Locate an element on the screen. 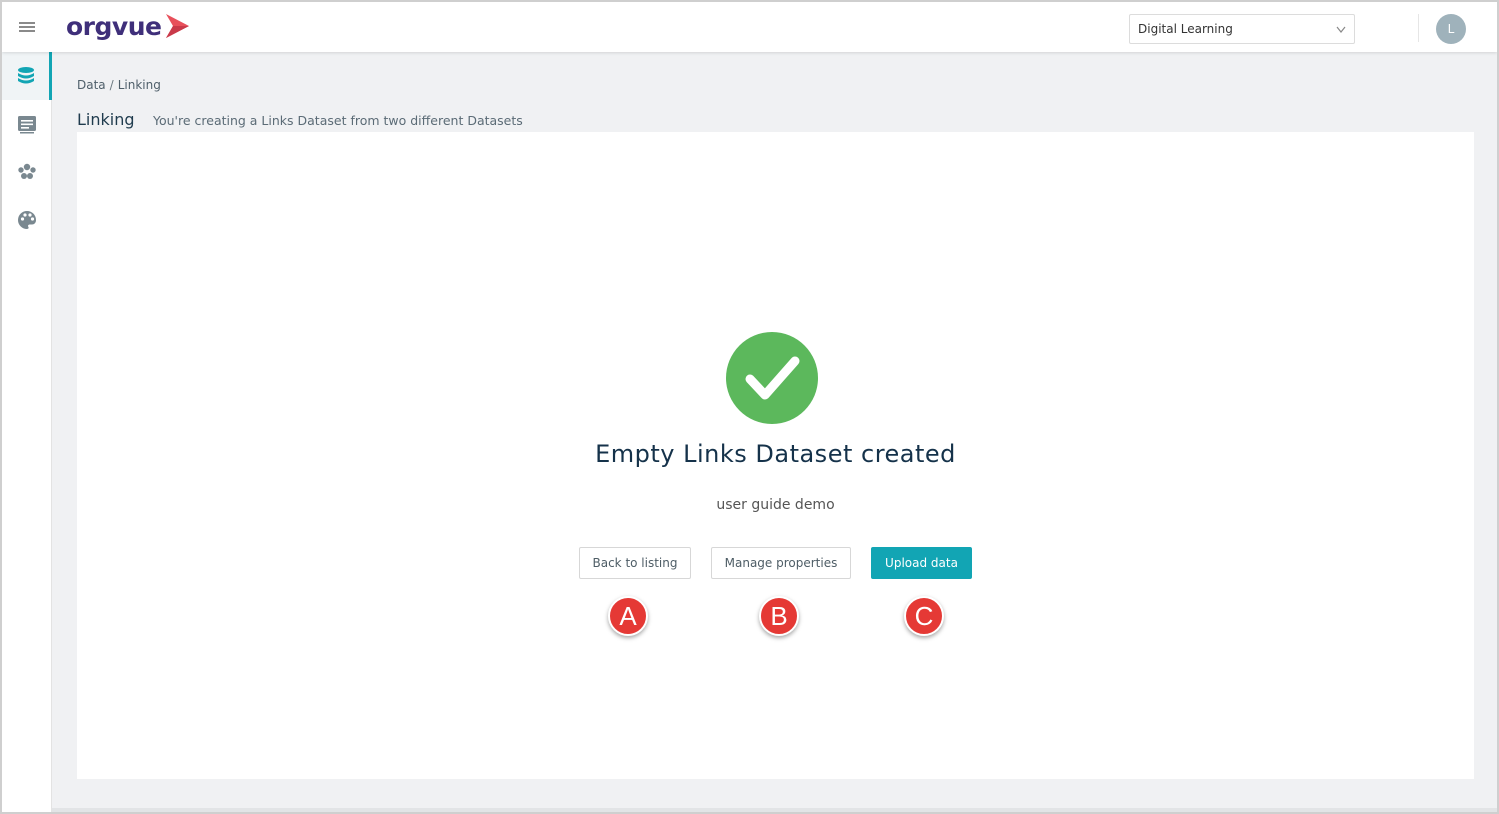 This screenshot has height=814, width=1499. bottom-strip is located at coordinates (774, 810).